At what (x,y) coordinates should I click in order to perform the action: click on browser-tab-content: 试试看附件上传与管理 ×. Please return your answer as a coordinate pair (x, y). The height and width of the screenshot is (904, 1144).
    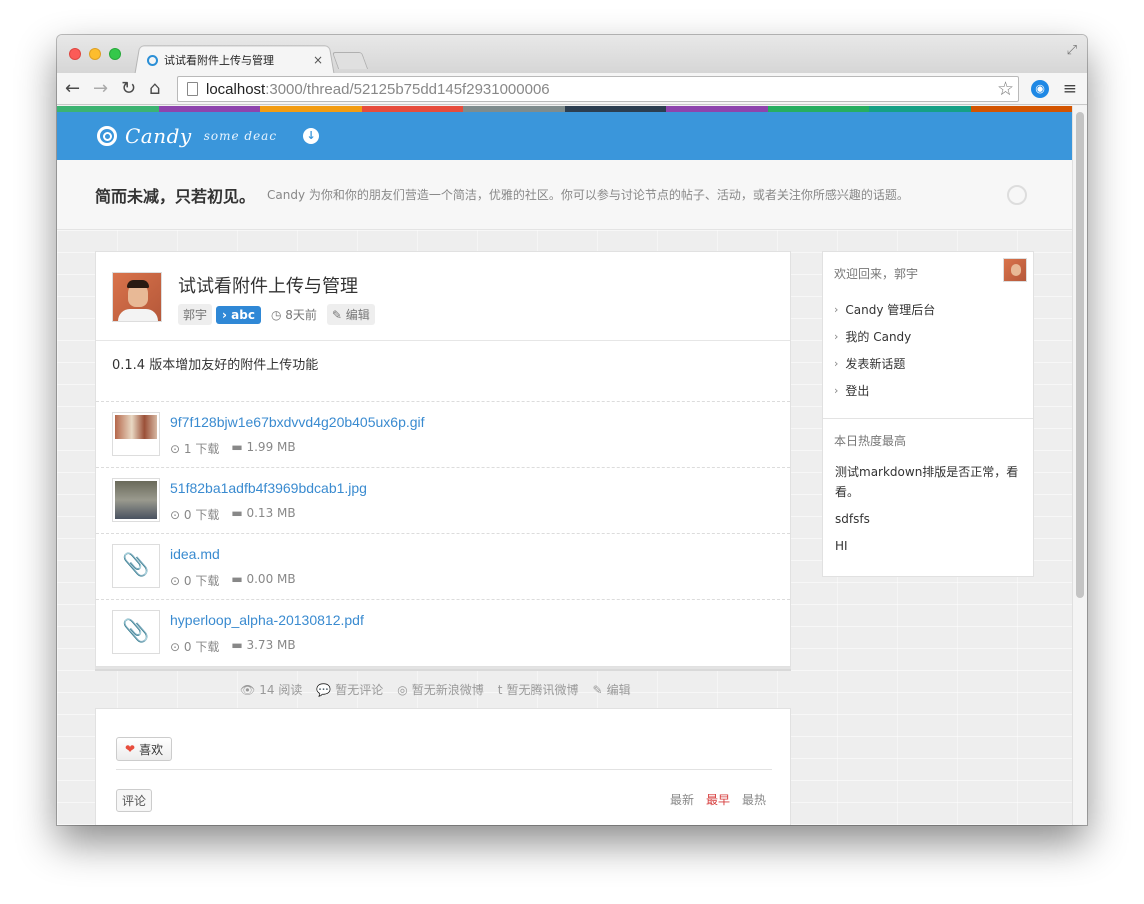
    Looking at the image, I should click on (237, 60).